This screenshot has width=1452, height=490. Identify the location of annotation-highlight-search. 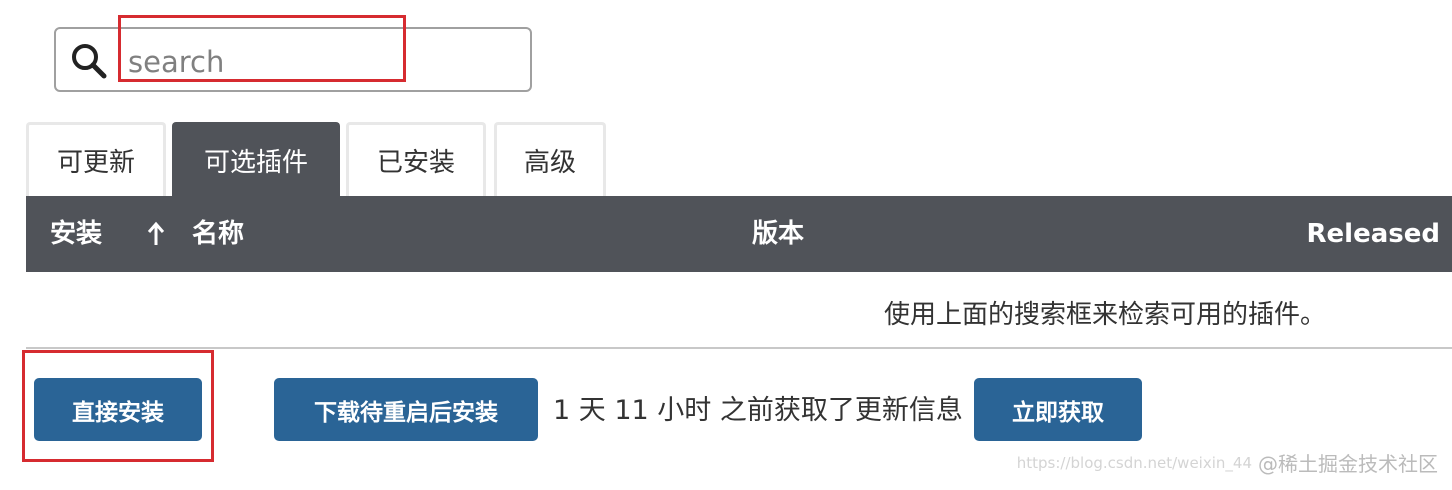
(262, 48).